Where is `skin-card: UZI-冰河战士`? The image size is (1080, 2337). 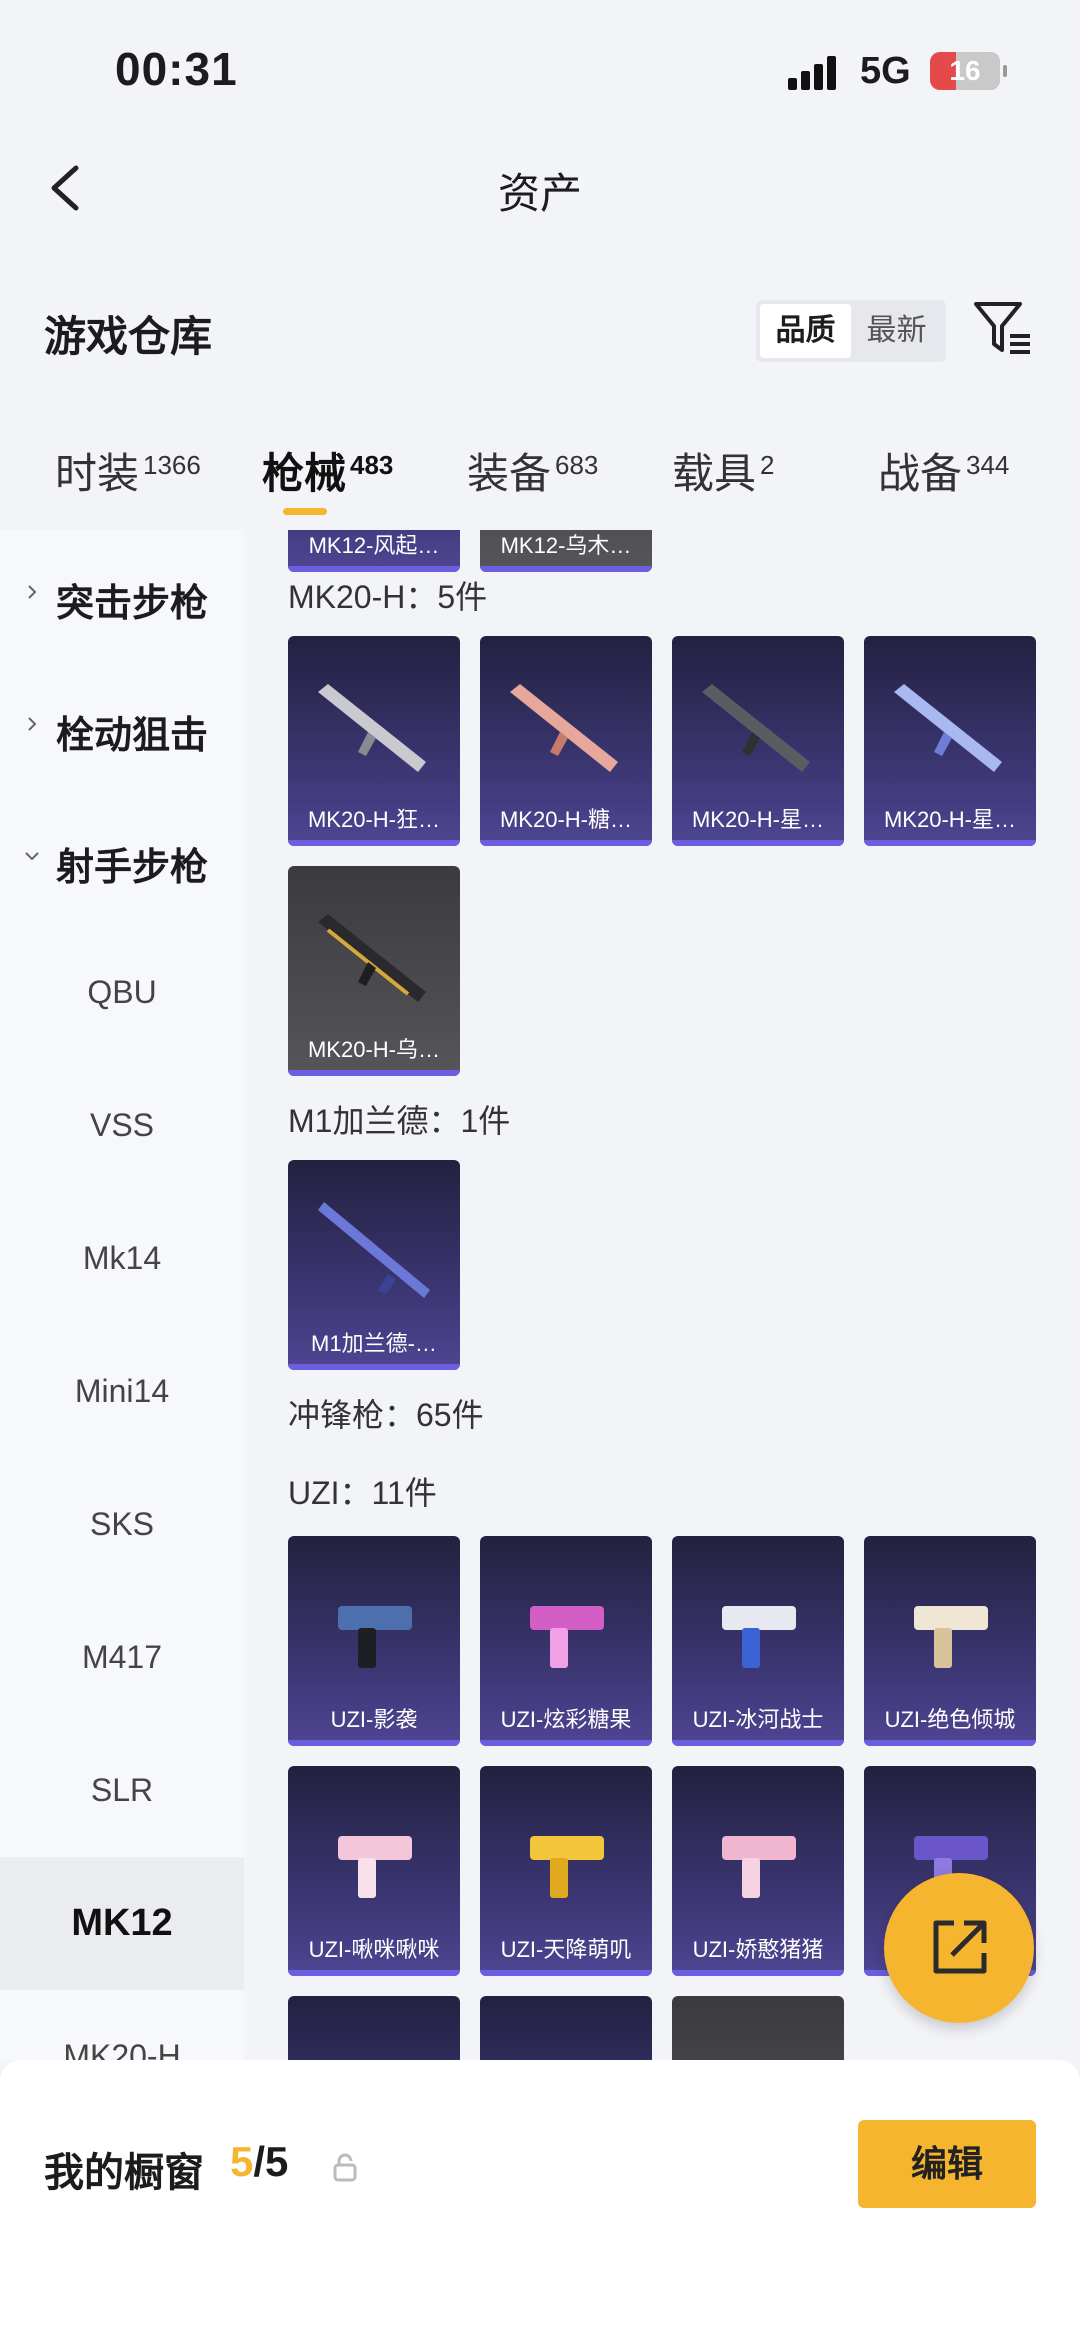
skin-card: UZI-冰河战士 is located at coordinates (758, 1641).